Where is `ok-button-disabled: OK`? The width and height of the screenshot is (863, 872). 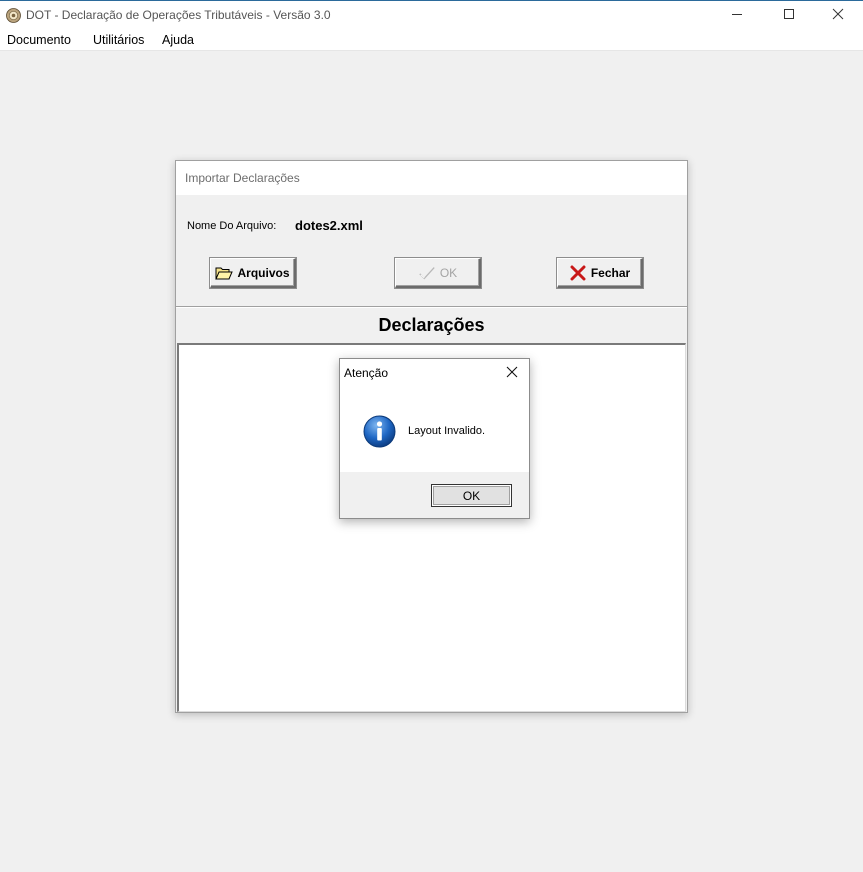
ok-button-disabled: OK is located at coordinates (438, 273).